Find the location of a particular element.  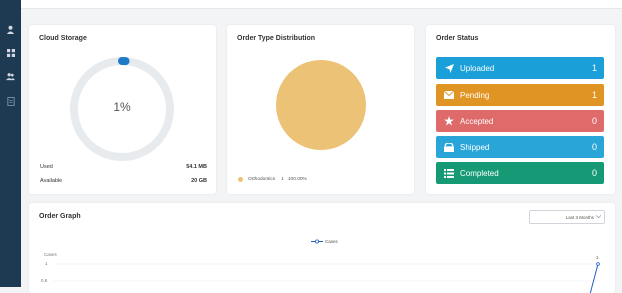

pie-slice-orthodontics is located at coordinates (321, 105).